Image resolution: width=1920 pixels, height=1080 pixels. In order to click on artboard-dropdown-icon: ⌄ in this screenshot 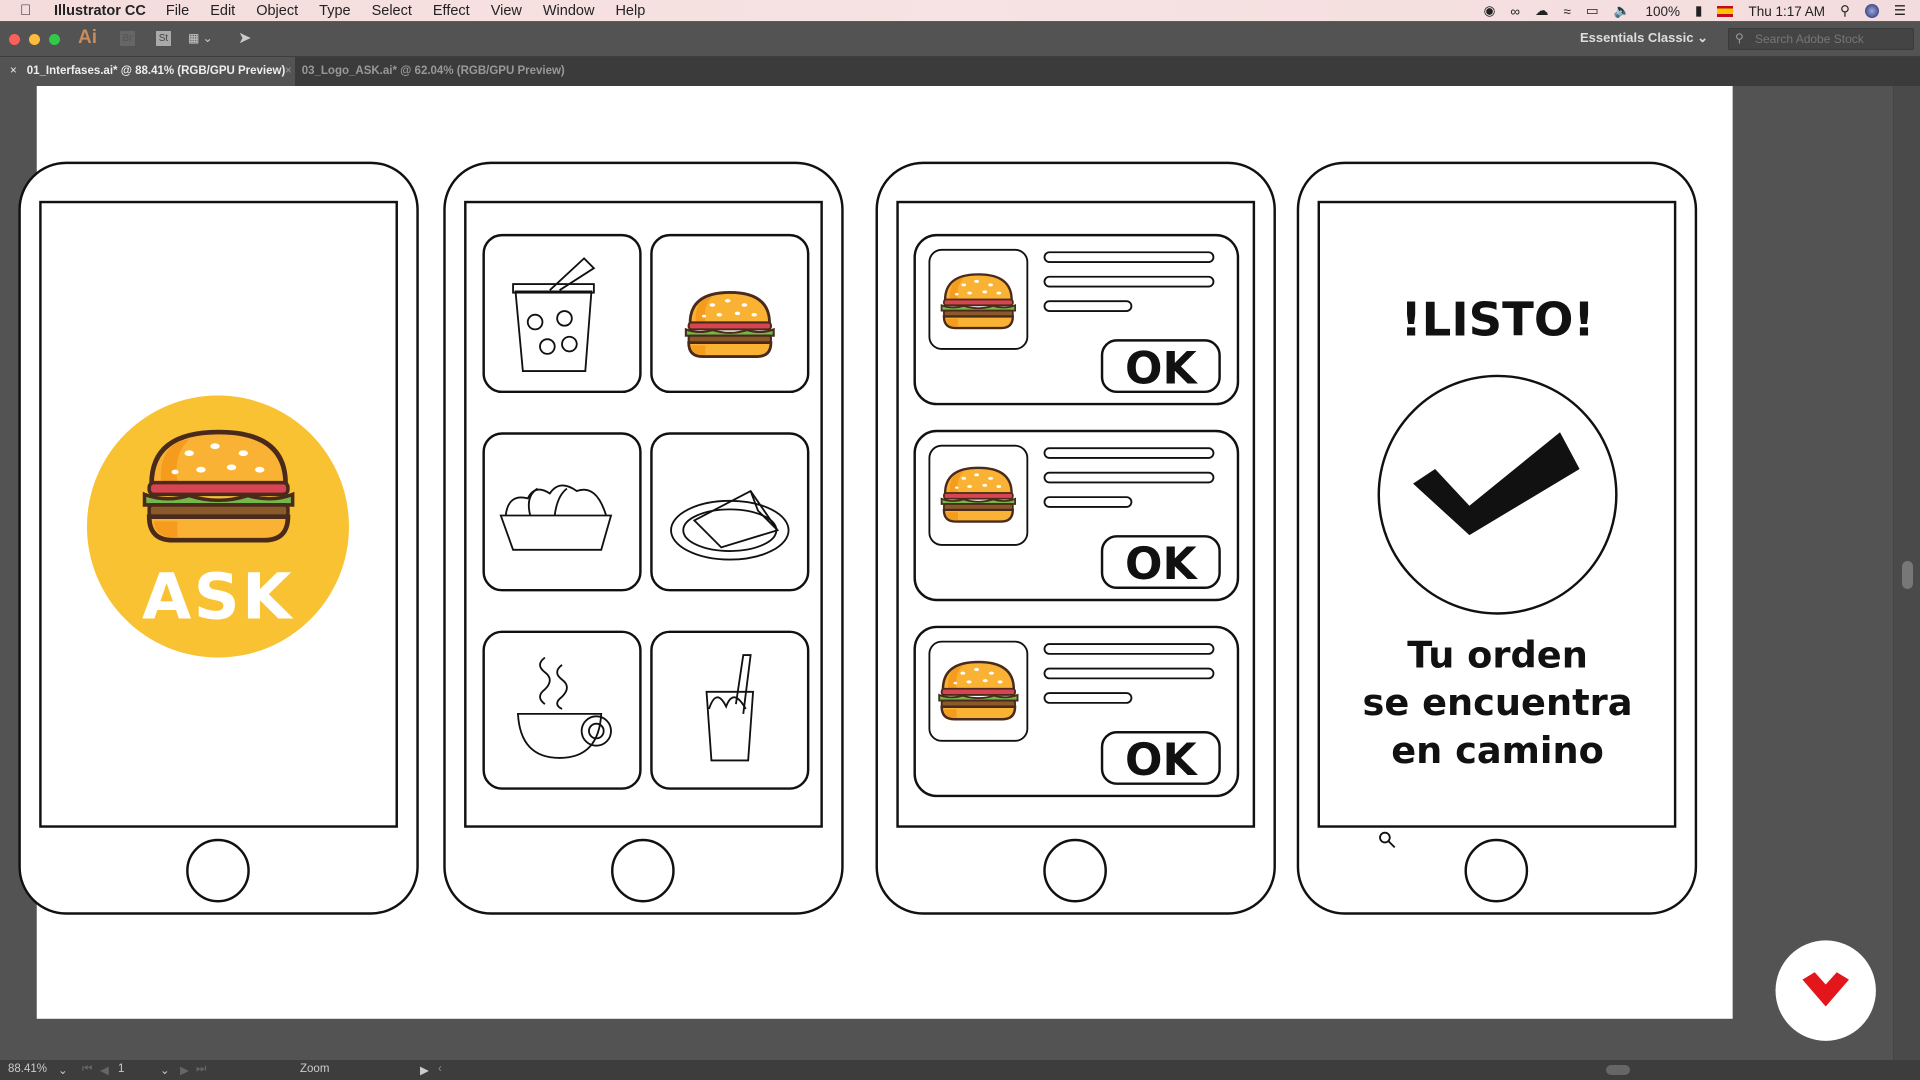, I will do `click(165, 1070)`.